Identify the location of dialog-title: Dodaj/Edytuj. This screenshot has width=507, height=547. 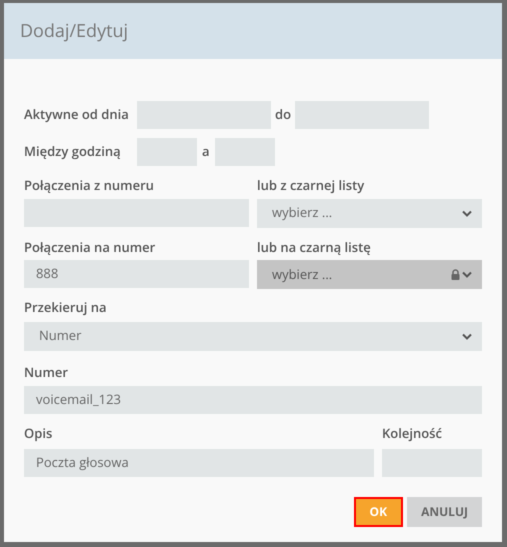
(74, 31).